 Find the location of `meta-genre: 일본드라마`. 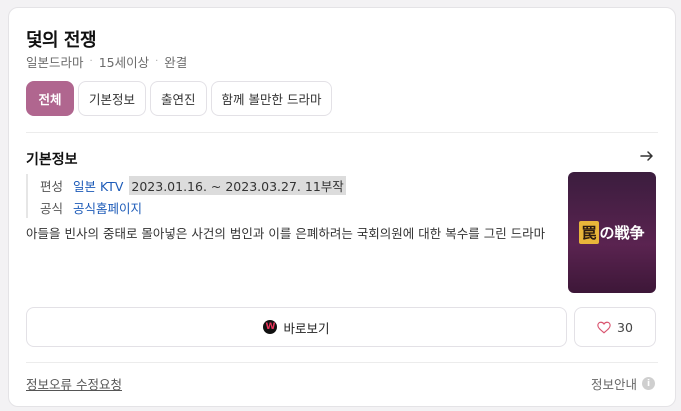

meta-genre: 일본드라마 is located at coordinates (55, 62).